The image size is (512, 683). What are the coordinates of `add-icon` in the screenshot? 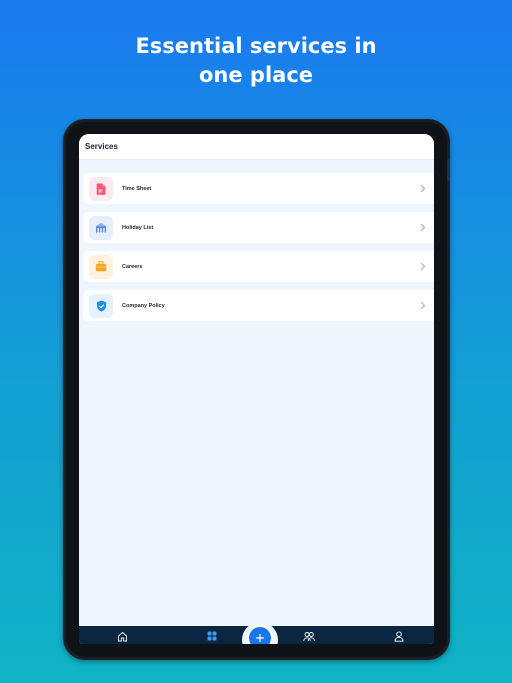 It's located at (260, 638).